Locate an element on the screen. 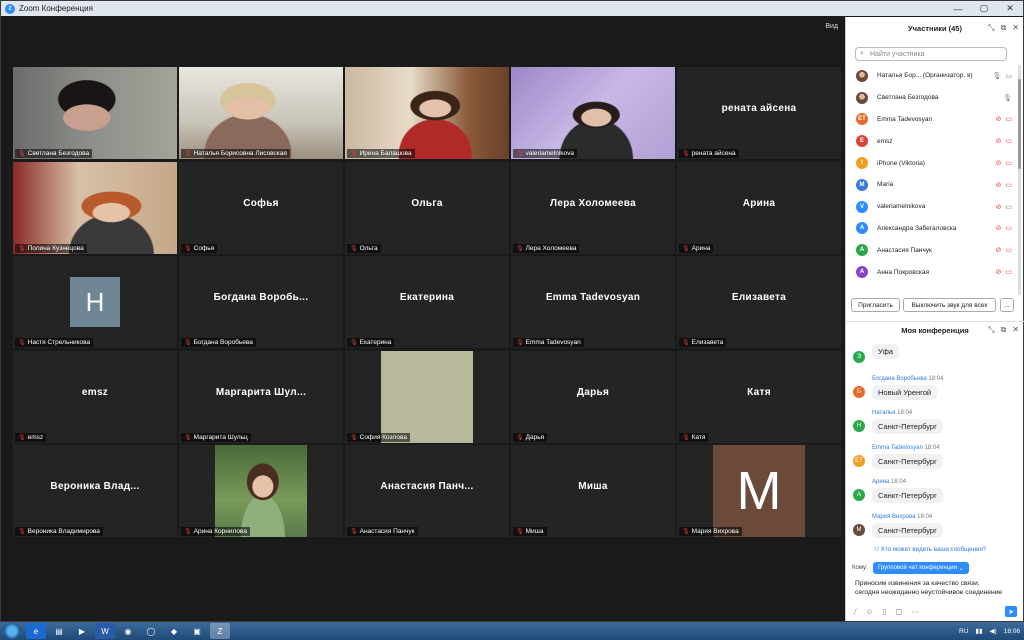 The width and height of the screenshot is (1024, 640). video-tile: 🎙 valeriamelnikova is located at coordinates (593, 113).